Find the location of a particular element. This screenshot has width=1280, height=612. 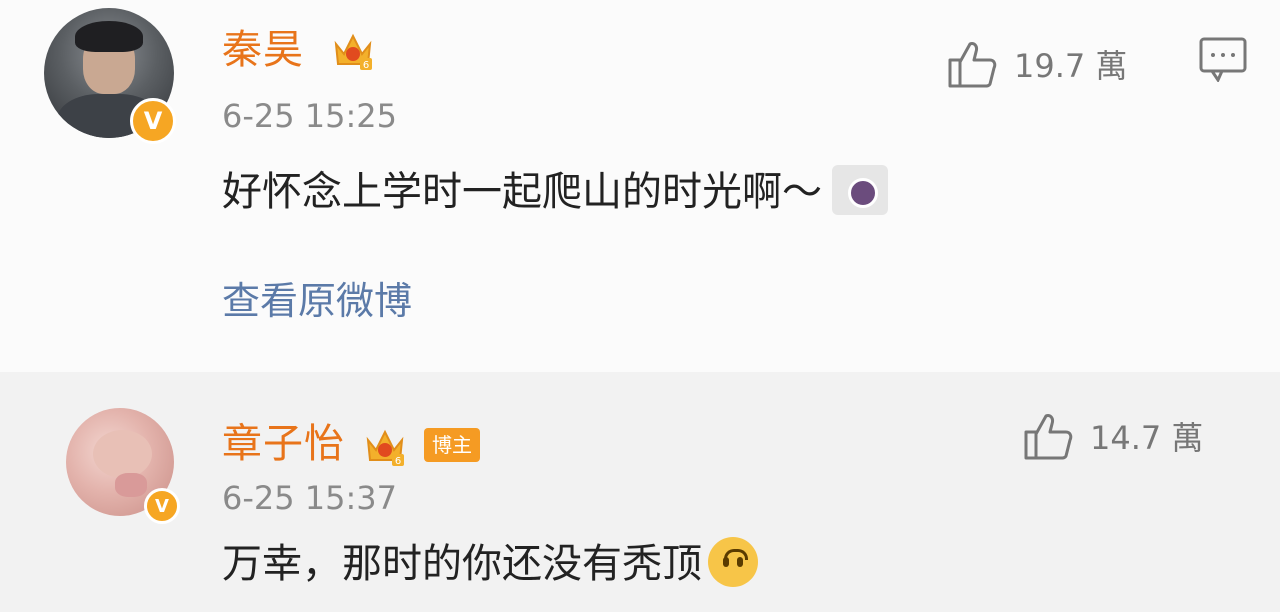

comment-text: 好怀念上学时一起爬山的时光啊～ is located at coordinates (555, 192).